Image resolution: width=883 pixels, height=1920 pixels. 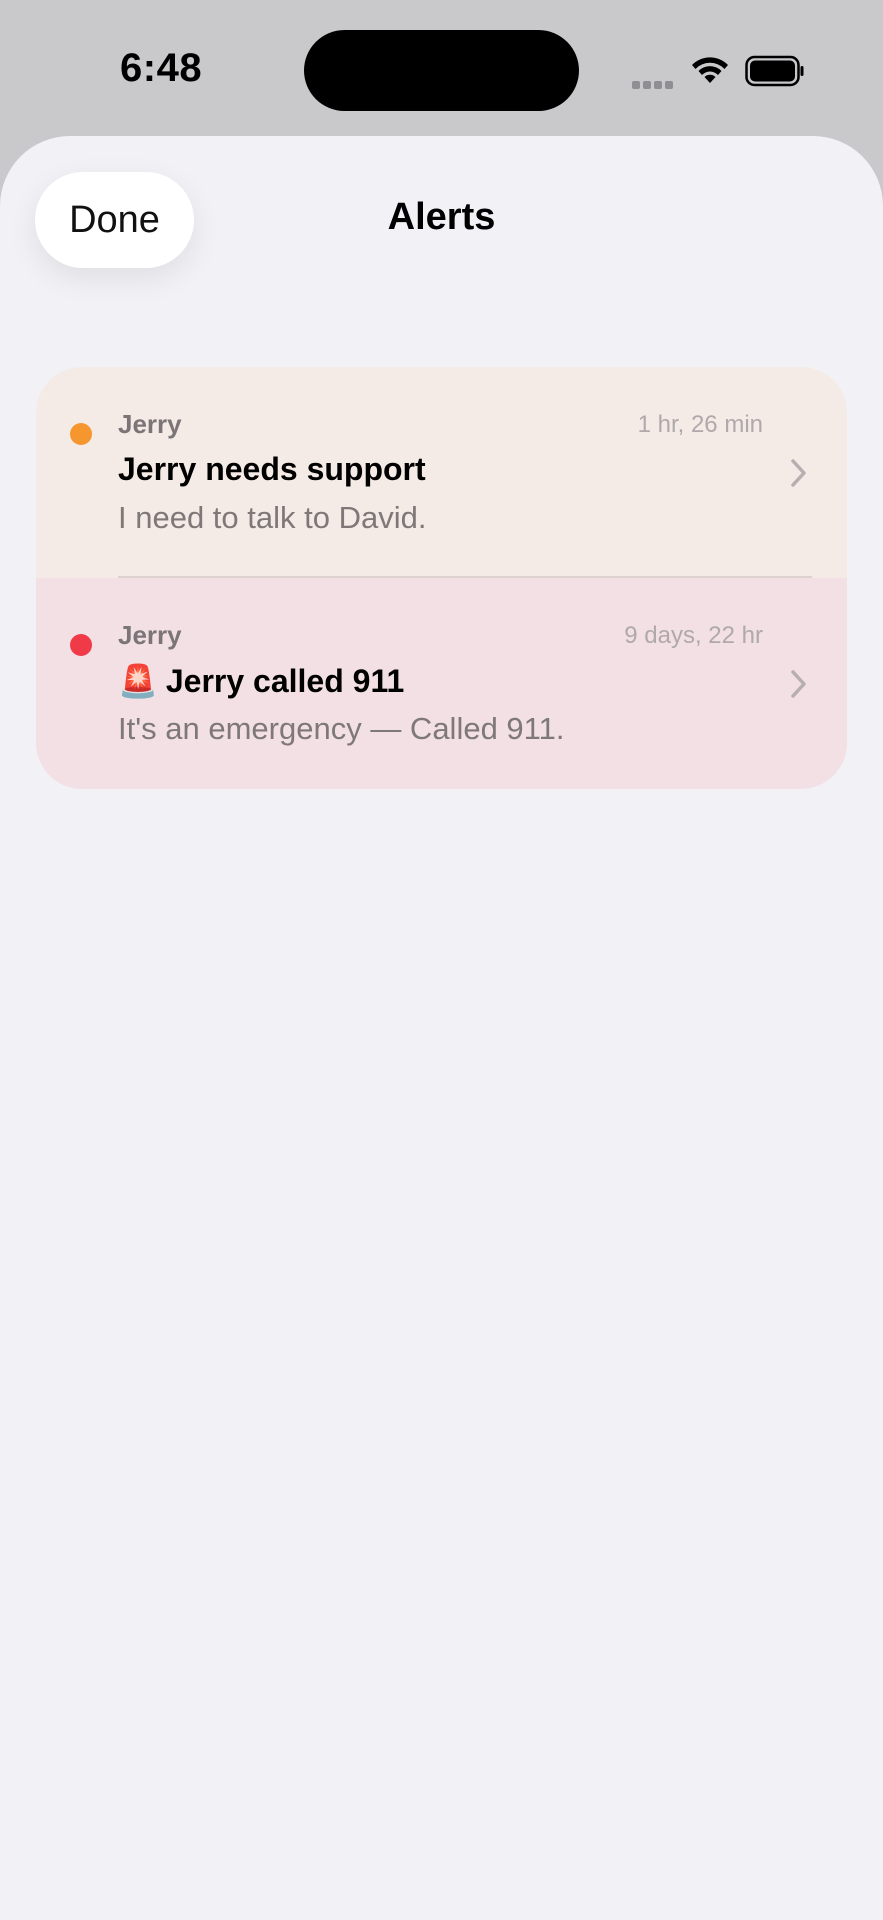 I want to click on status-bar: 6:48, so click(x=441, y=68).